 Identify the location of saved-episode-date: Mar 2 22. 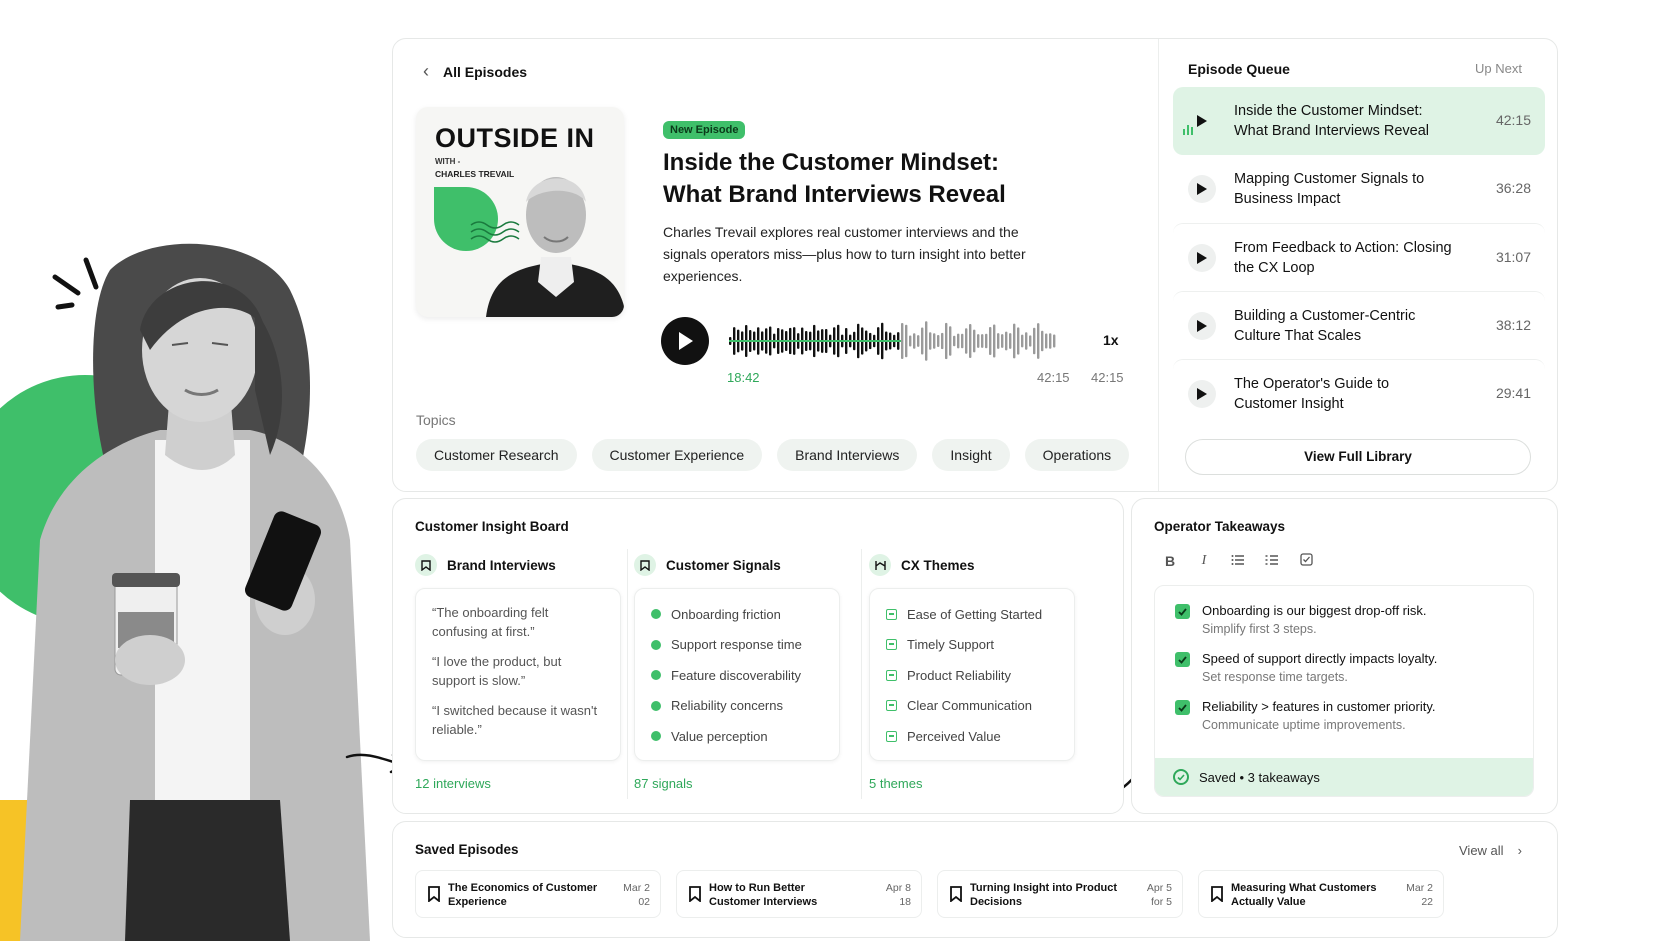
(1419, 895).